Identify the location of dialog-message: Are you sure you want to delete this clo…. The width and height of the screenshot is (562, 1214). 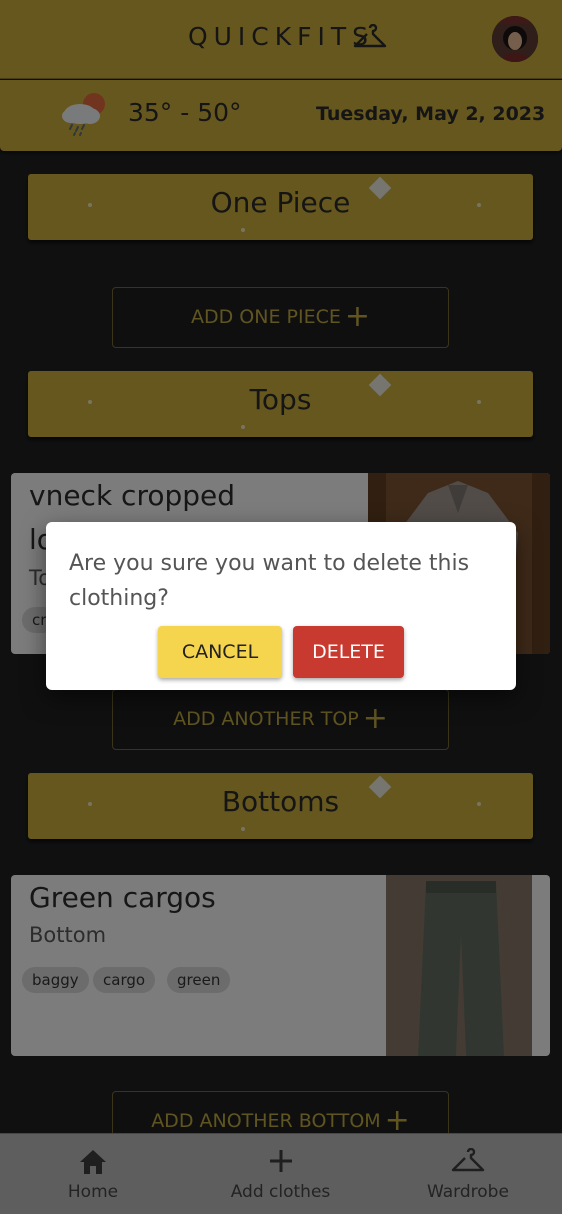
(269, 581).